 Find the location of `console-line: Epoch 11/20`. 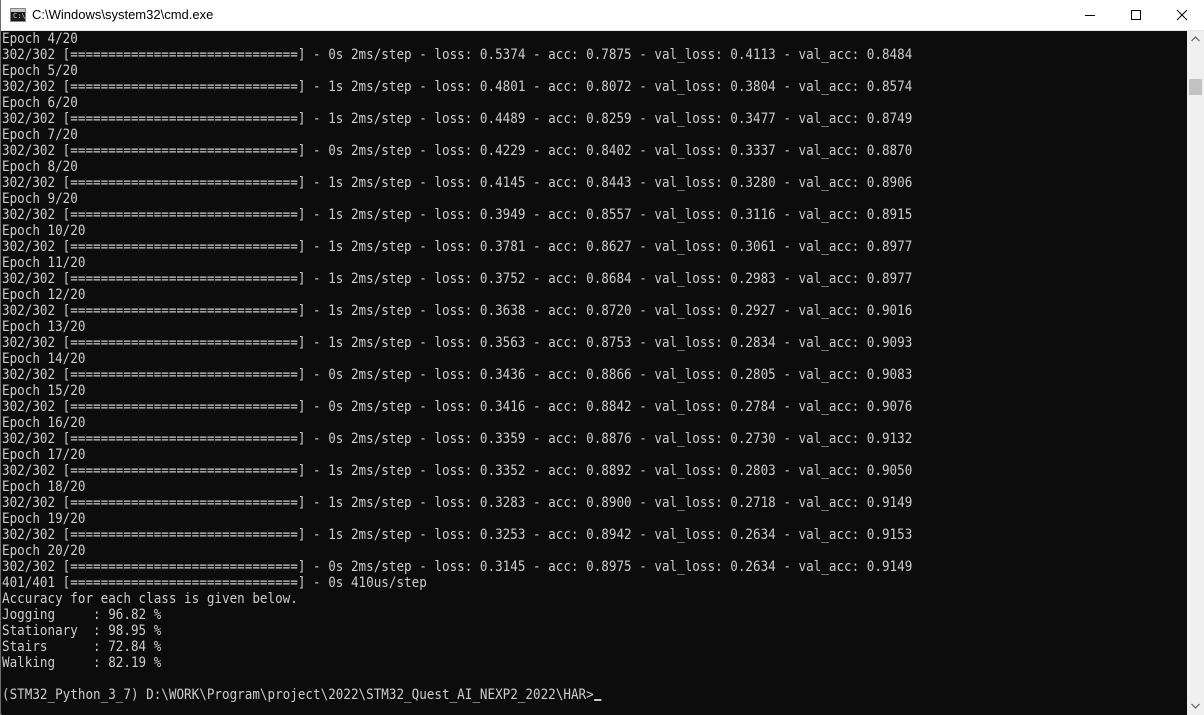

console-line: Epoch 11/20 is located at coordinates (44, 263).